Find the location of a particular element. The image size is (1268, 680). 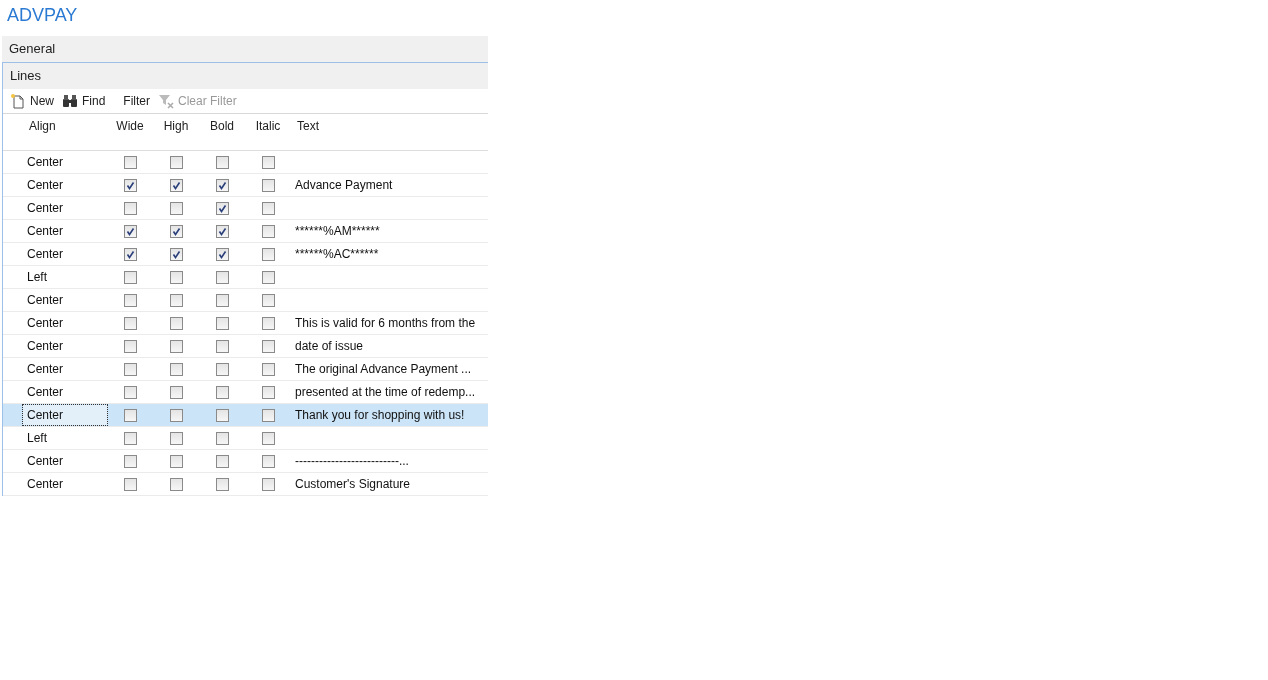

binoculars-icon is located at coordinates (70, 101).